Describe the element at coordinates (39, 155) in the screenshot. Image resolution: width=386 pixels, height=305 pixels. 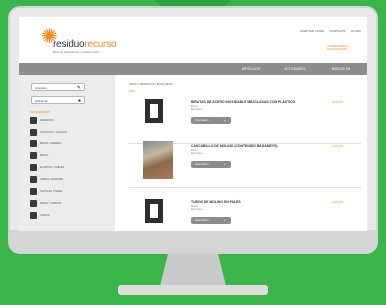
I see `category-item: METAL` at that location.